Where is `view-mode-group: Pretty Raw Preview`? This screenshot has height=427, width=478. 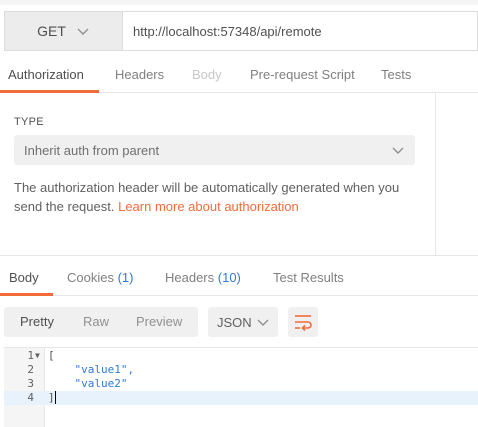
view-mode-group: Pretty Raw Preview is located at coordinates (101, 322).